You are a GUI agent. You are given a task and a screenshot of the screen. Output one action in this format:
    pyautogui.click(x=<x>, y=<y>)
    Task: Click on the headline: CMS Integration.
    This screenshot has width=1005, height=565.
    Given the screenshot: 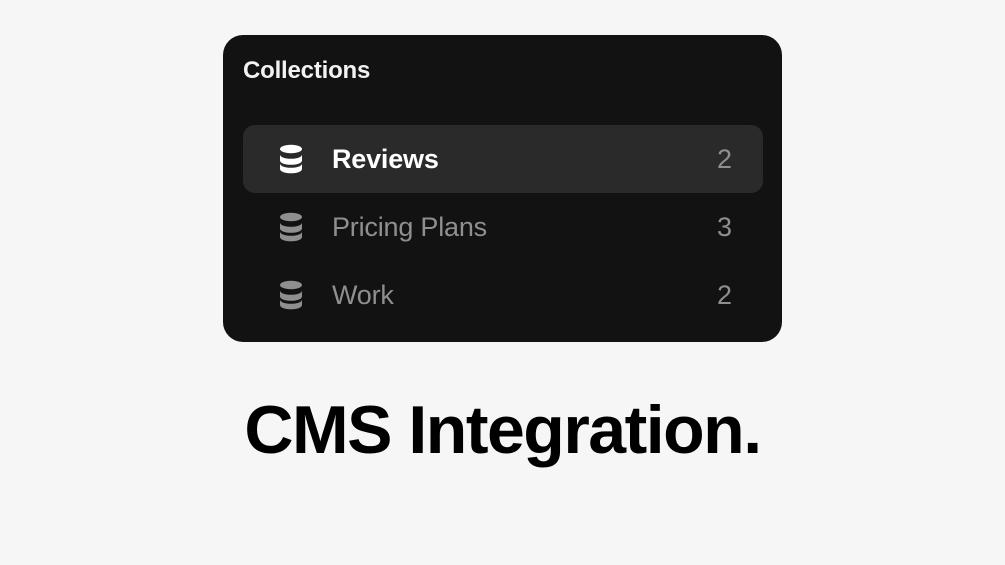 What is the action you would take?
    pyautogui.click(x=503, y=430)
    